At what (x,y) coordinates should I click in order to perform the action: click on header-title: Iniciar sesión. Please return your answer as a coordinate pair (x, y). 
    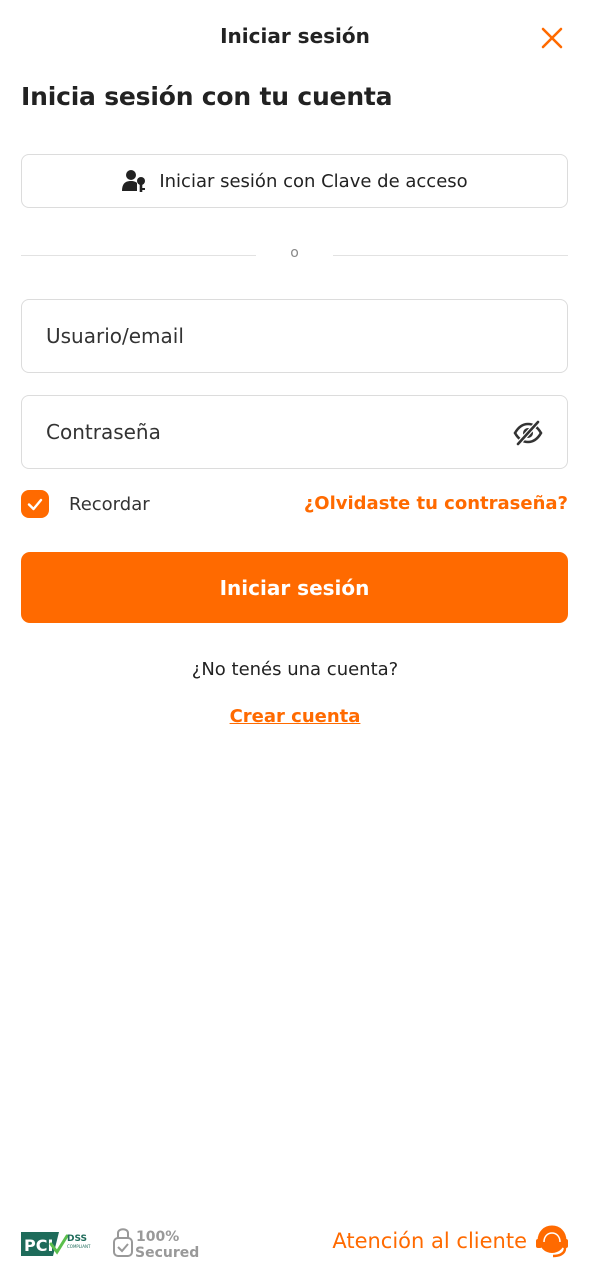
    Looking at the image, I should click on (295, 36).